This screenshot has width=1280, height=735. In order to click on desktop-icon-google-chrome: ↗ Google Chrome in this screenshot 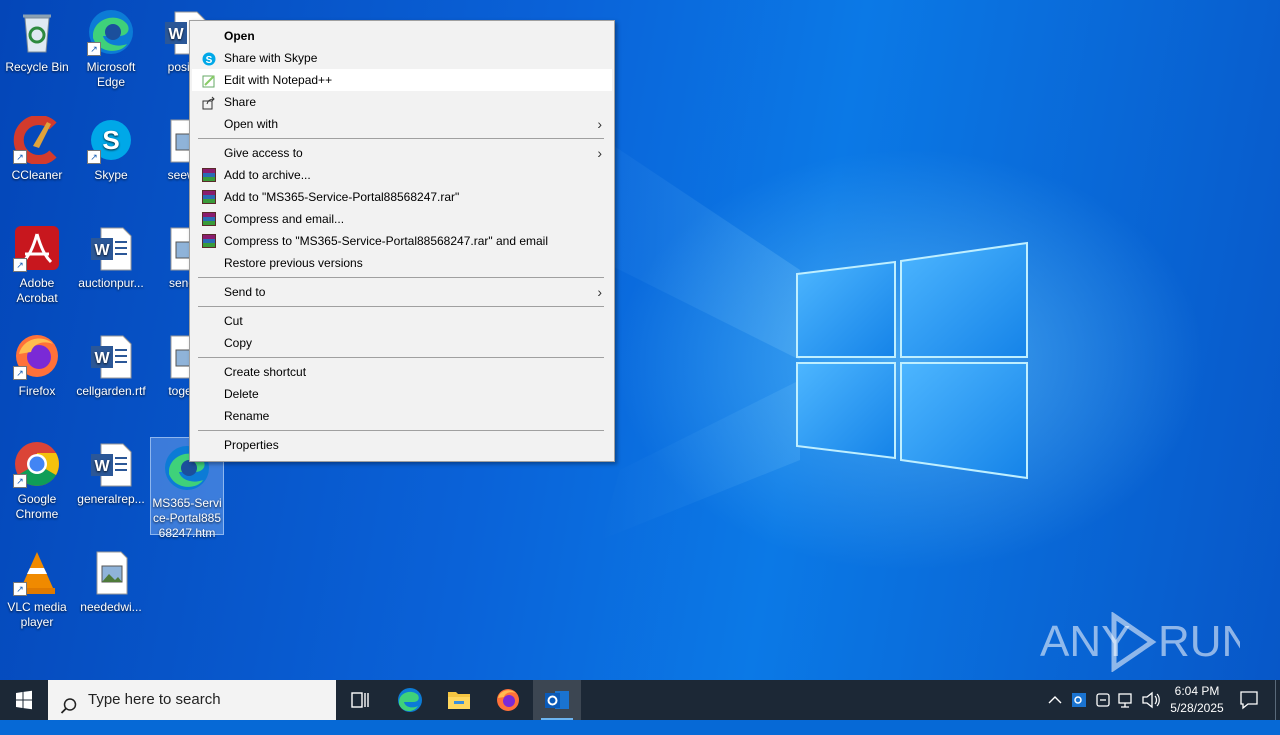, I will do `click(37, 478)`.